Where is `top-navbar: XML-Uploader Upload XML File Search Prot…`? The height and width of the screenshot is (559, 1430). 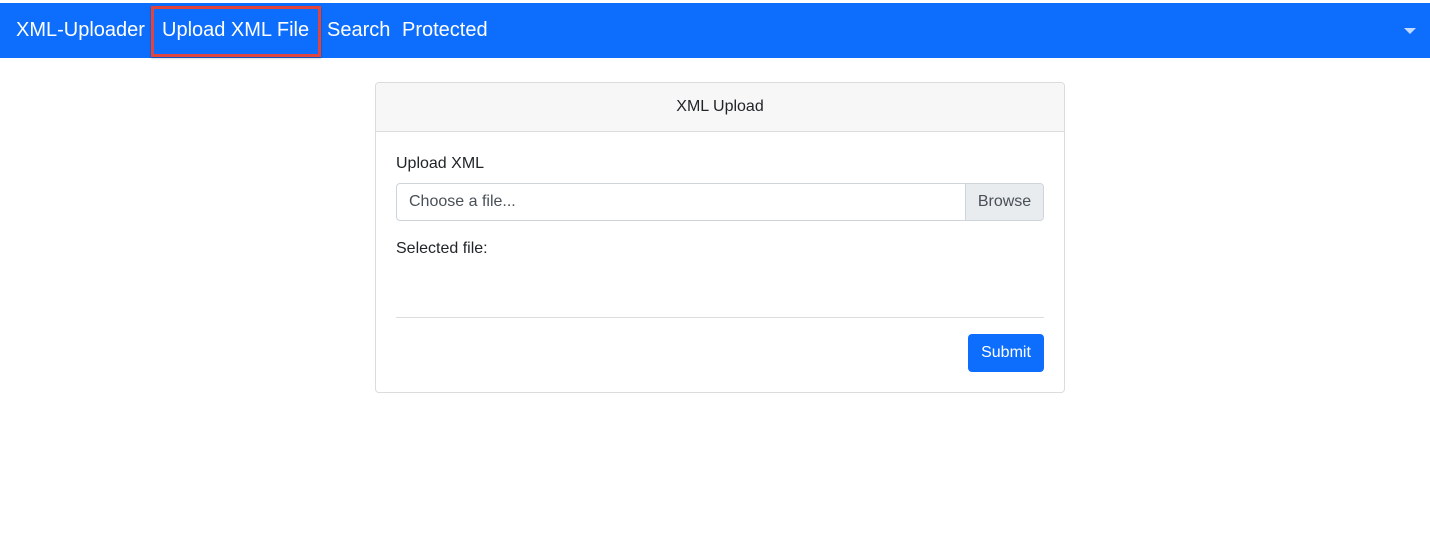 top-navbar: XML-Uploader Upload XML File Search Prot… is located at coordinates (715, 30).